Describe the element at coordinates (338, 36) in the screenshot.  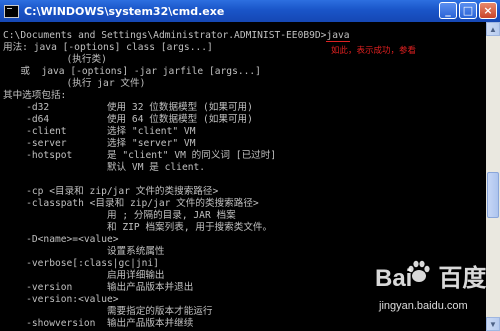
I see `typed-command: java` at that location.